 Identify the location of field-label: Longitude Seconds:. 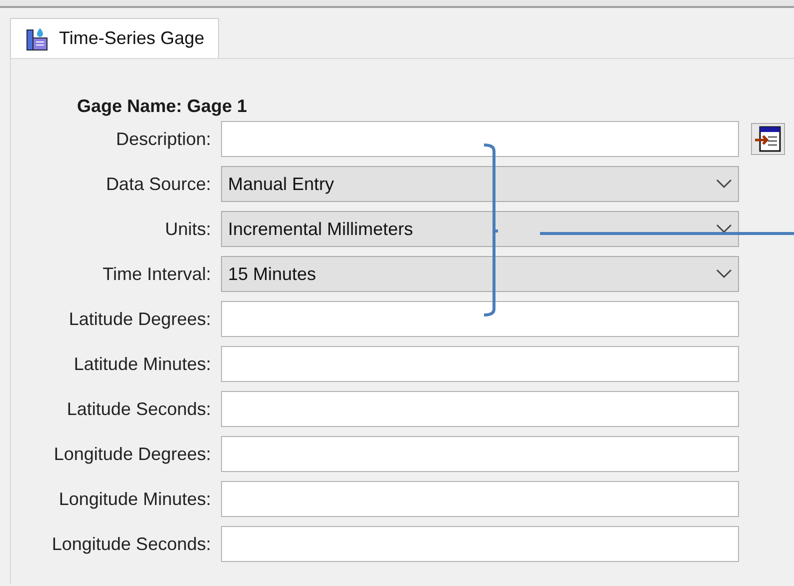
(130, 544).